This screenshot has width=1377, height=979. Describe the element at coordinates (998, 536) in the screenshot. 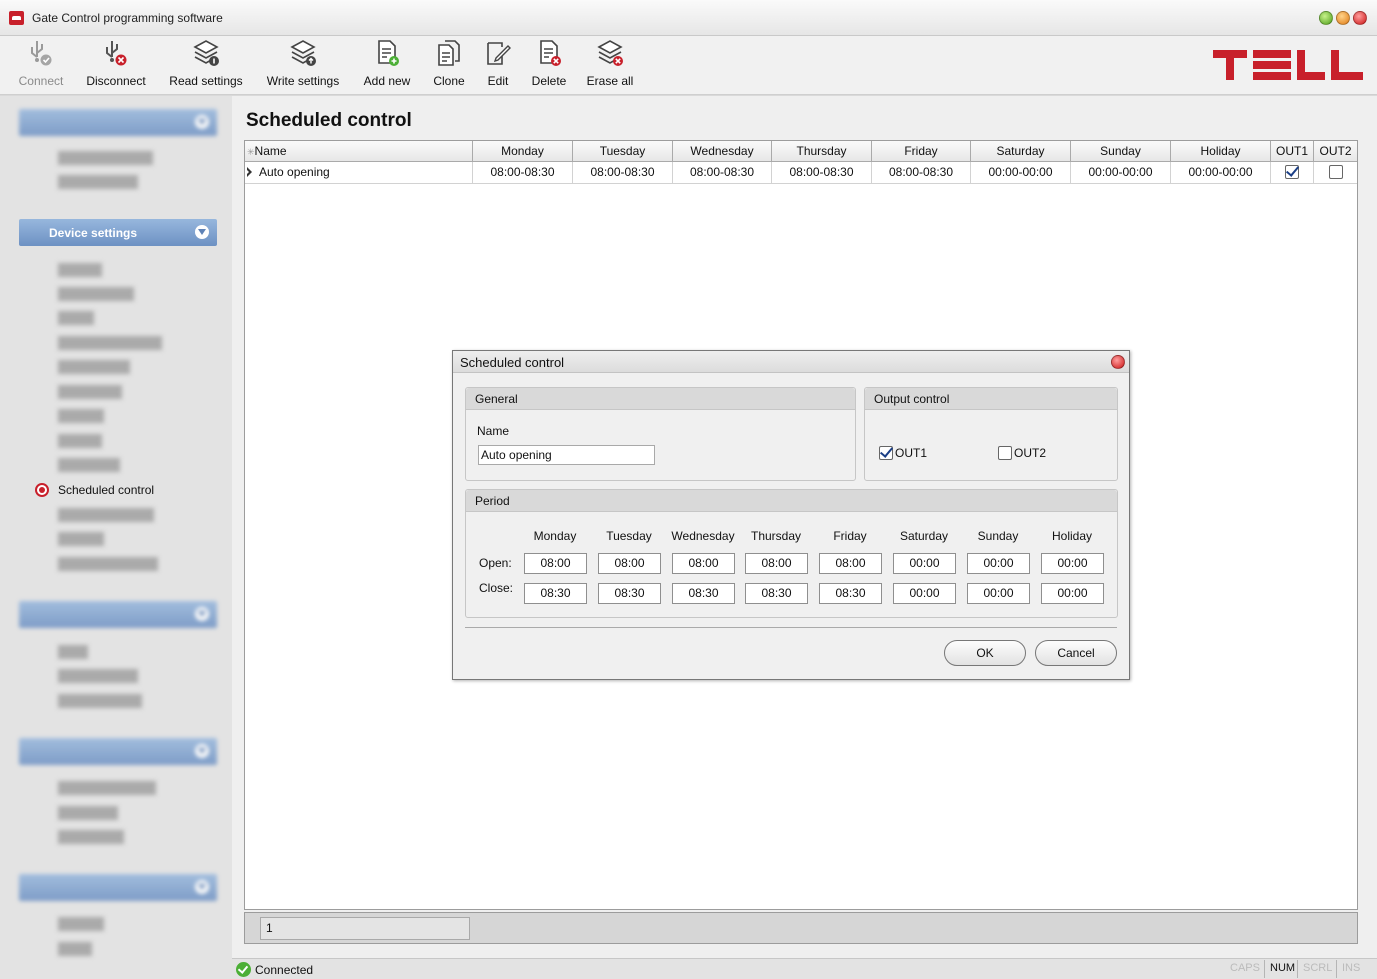

I see `day-label-sunday: Sunday` at that location.